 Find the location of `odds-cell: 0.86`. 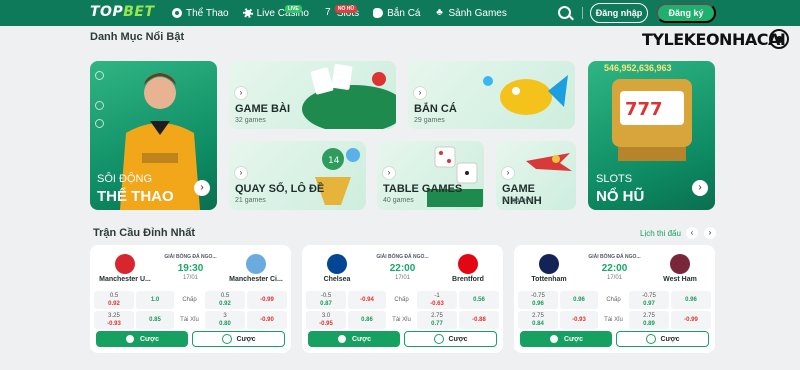

odds-cell: 0.86 is located at coordinates (367, 320).